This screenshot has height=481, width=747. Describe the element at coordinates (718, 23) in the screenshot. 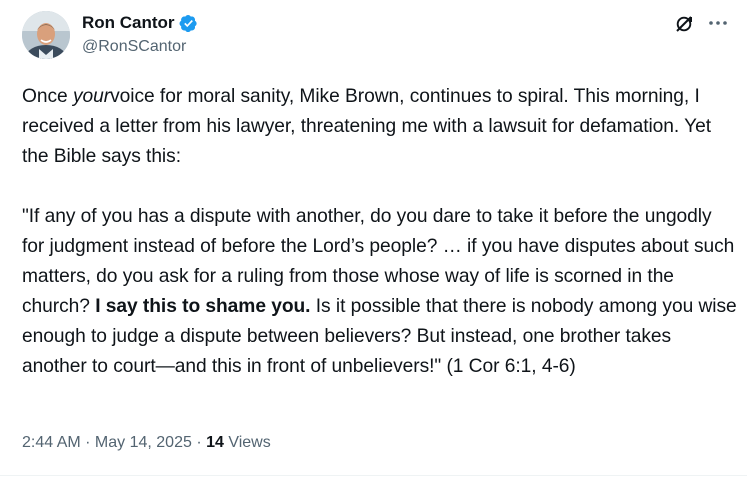

I see `more-options-icon` at that location.